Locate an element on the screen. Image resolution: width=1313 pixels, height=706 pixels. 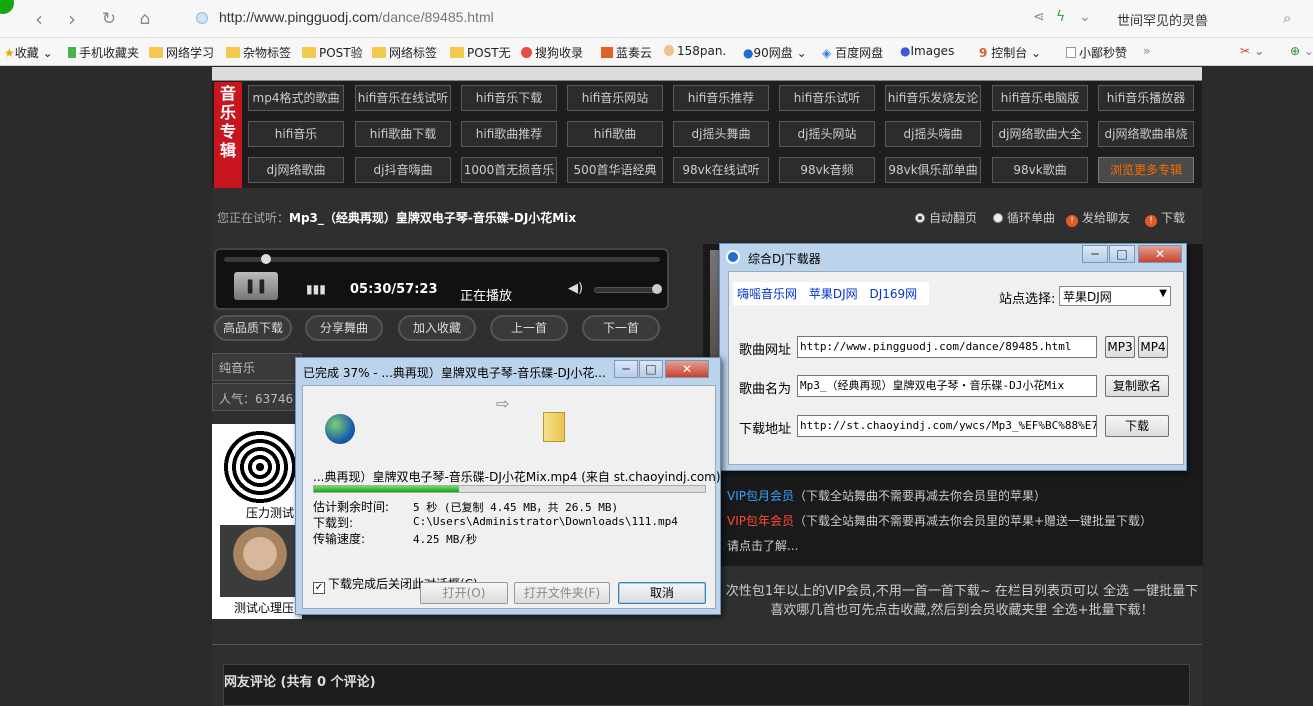
bookmark-link: ●90网盘 ⌄ is located at coordinates (775, 52).